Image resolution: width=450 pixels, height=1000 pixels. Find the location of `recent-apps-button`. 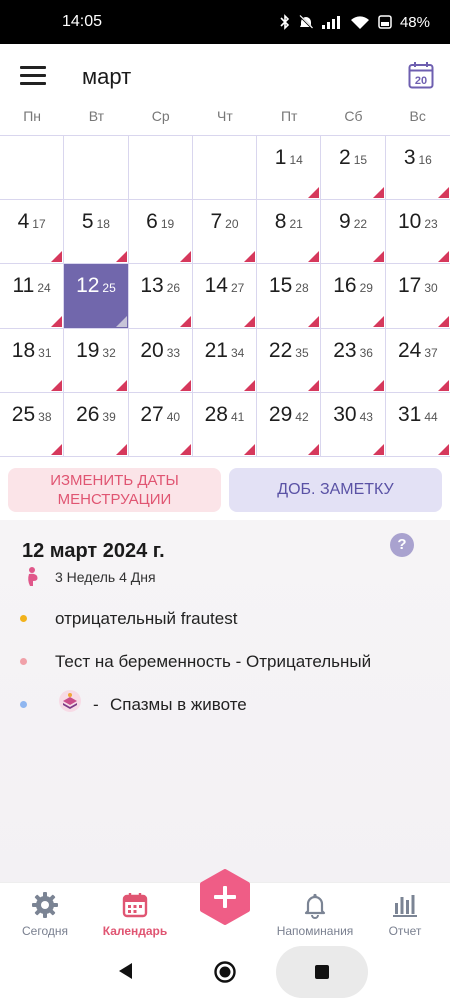

recent-apps-button is located at coordinates (322, 972).